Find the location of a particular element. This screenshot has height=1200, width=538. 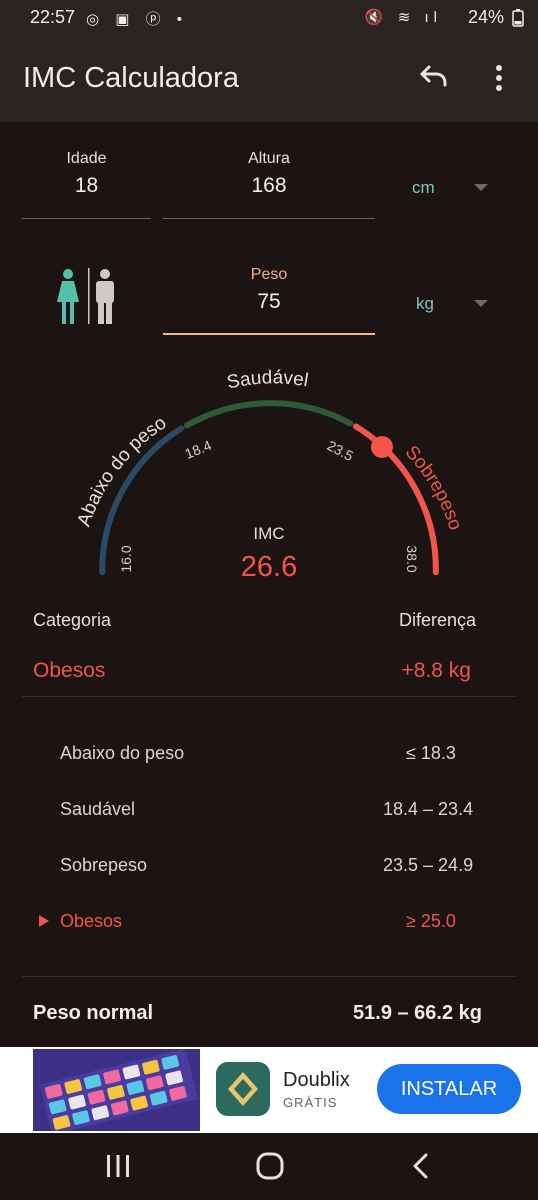

gauge-label-underweight: Abaixo do peso is located at coordinates (122, 470).